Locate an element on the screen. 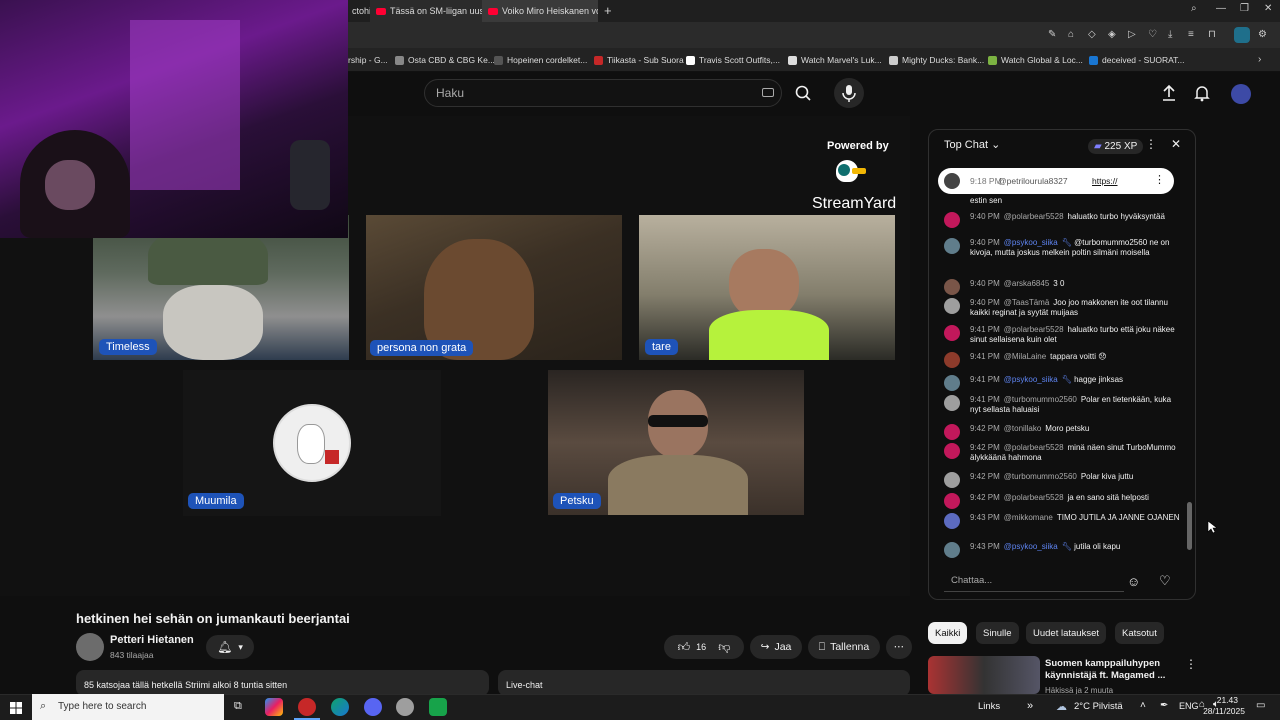 This screenshot has height=720, width=1280. windows-start-icon is located at coordinates (16, 710).